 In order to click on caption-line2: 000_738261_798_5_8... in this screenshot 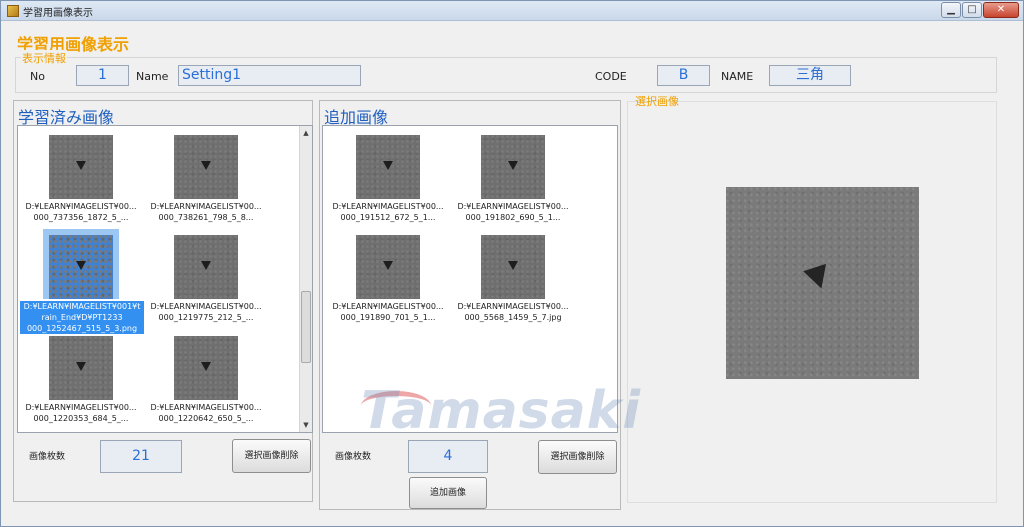, I will do `click(206, 217)`.